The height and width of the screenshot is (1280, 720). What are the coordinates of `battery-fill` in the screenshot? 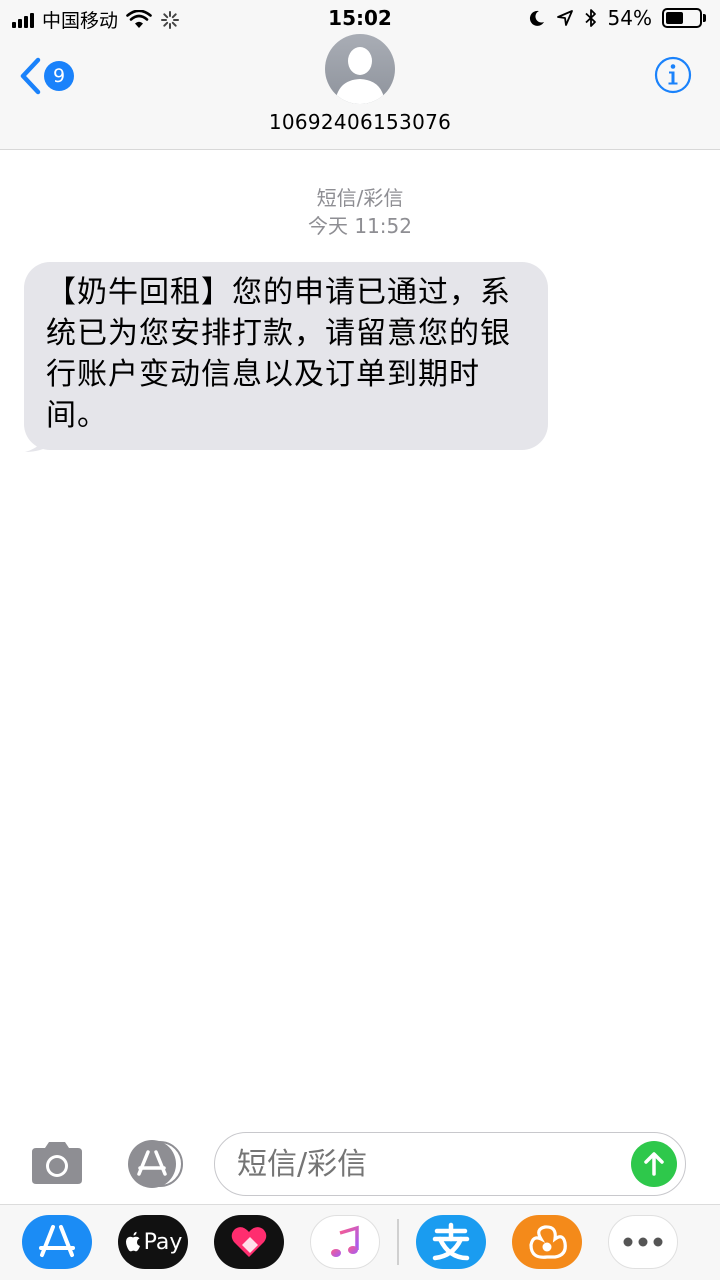 It's located at (675, 18).